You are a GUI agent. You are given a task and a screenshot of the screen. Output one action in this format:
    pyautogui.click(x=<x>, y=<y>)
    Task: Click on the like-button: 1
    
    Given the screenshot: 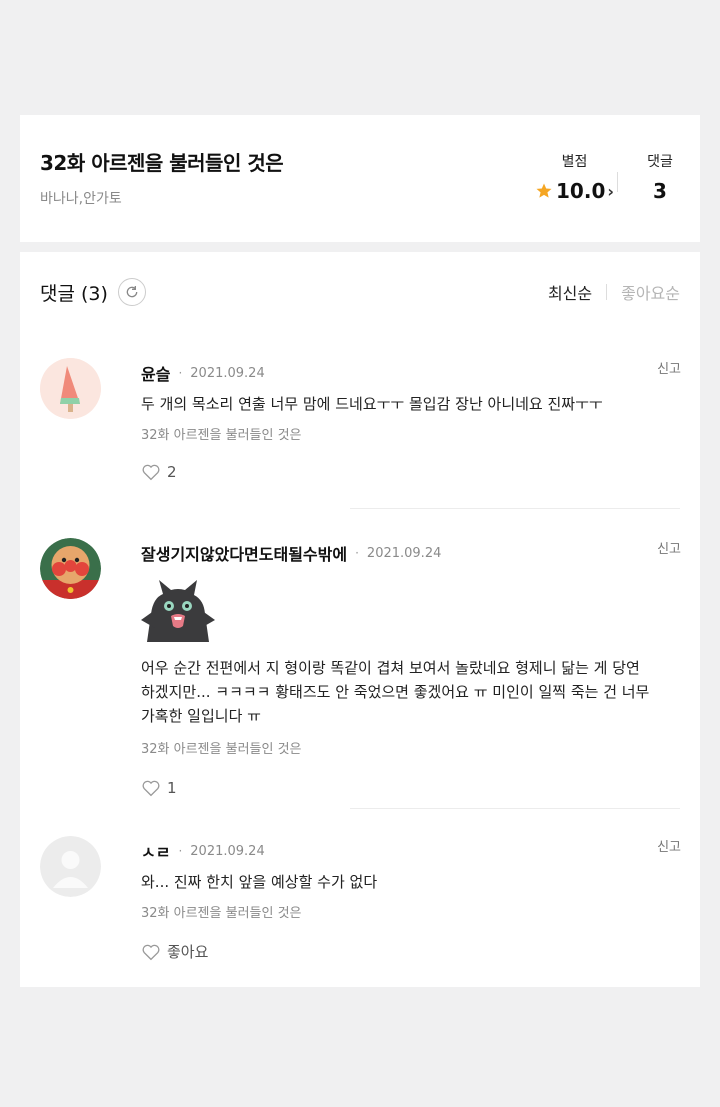 What is the action you would take?
    pyautogui.click(x=411, y=788)
    